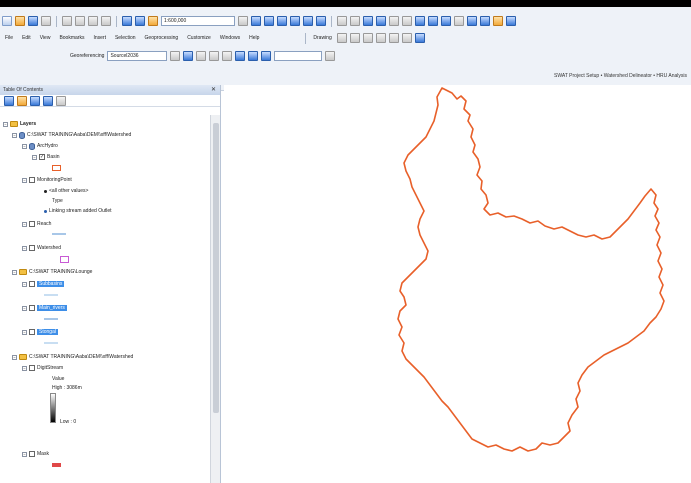 Image resolution: width=691 pixels, height=483 pixels. I want to click on fill-color-icon, so click(406, 38).